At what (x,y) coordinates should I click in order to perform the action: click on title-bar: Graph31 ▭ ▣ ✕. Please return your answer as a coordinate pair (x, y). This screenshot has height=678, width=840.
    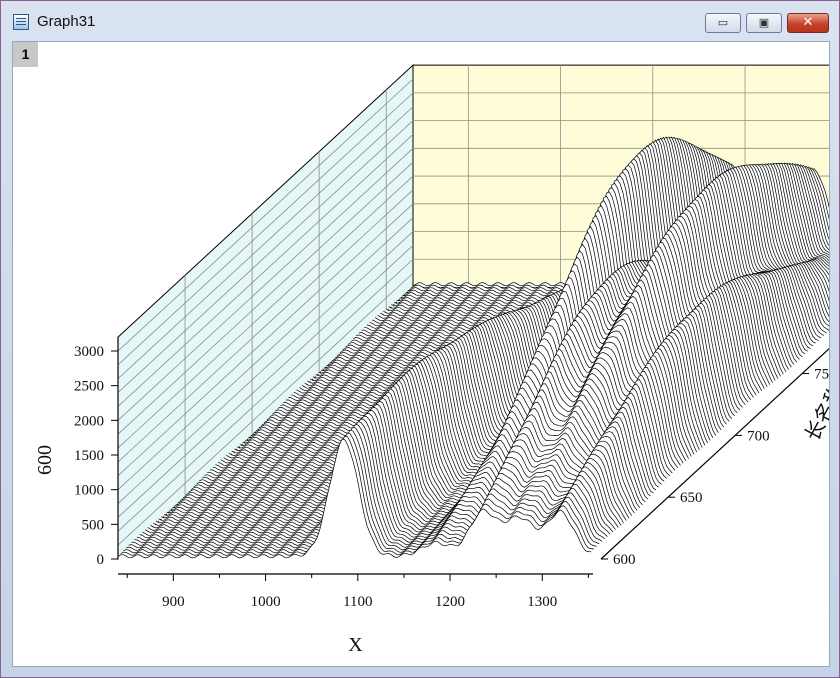
    Looking at the image, I should click on (420, 21).